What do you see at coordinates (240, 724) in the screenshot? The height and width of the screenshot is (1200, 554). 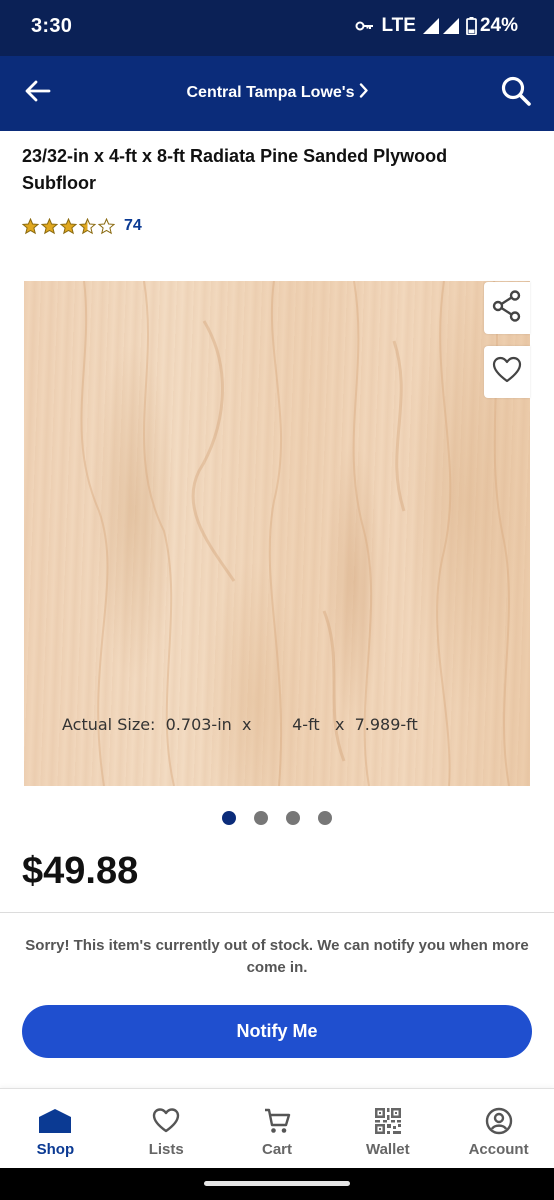 I see `image-caption: Actual Size: 0.703-in x 4-ft x 7.989-ft` at bounding box center [240, 724].